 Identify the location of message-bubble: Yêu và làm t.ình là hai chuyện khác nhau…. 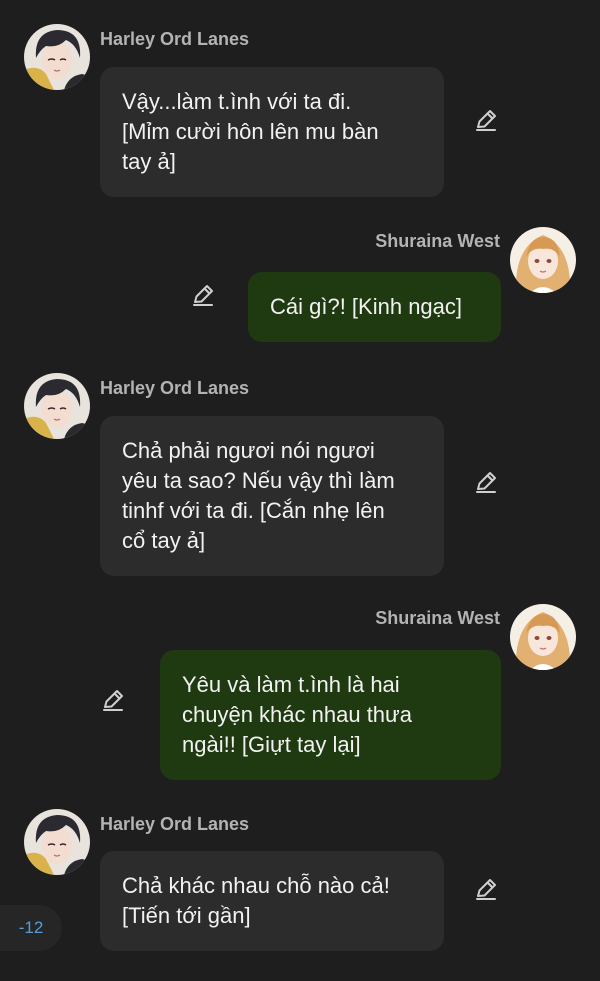
(330, 715).